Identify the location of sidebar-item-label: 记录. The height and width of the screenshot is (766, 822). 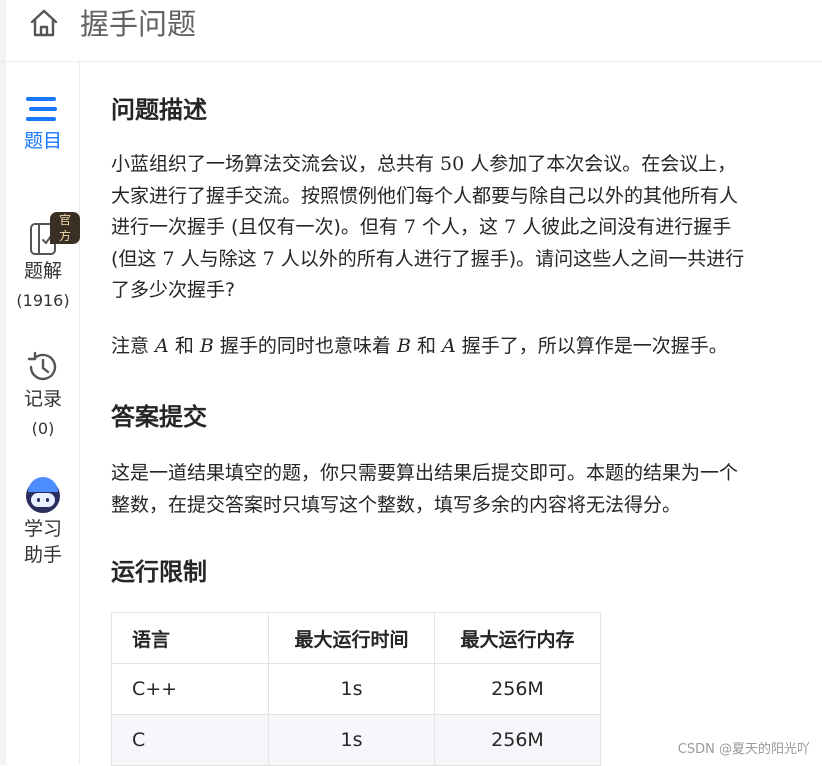
(42, 399).